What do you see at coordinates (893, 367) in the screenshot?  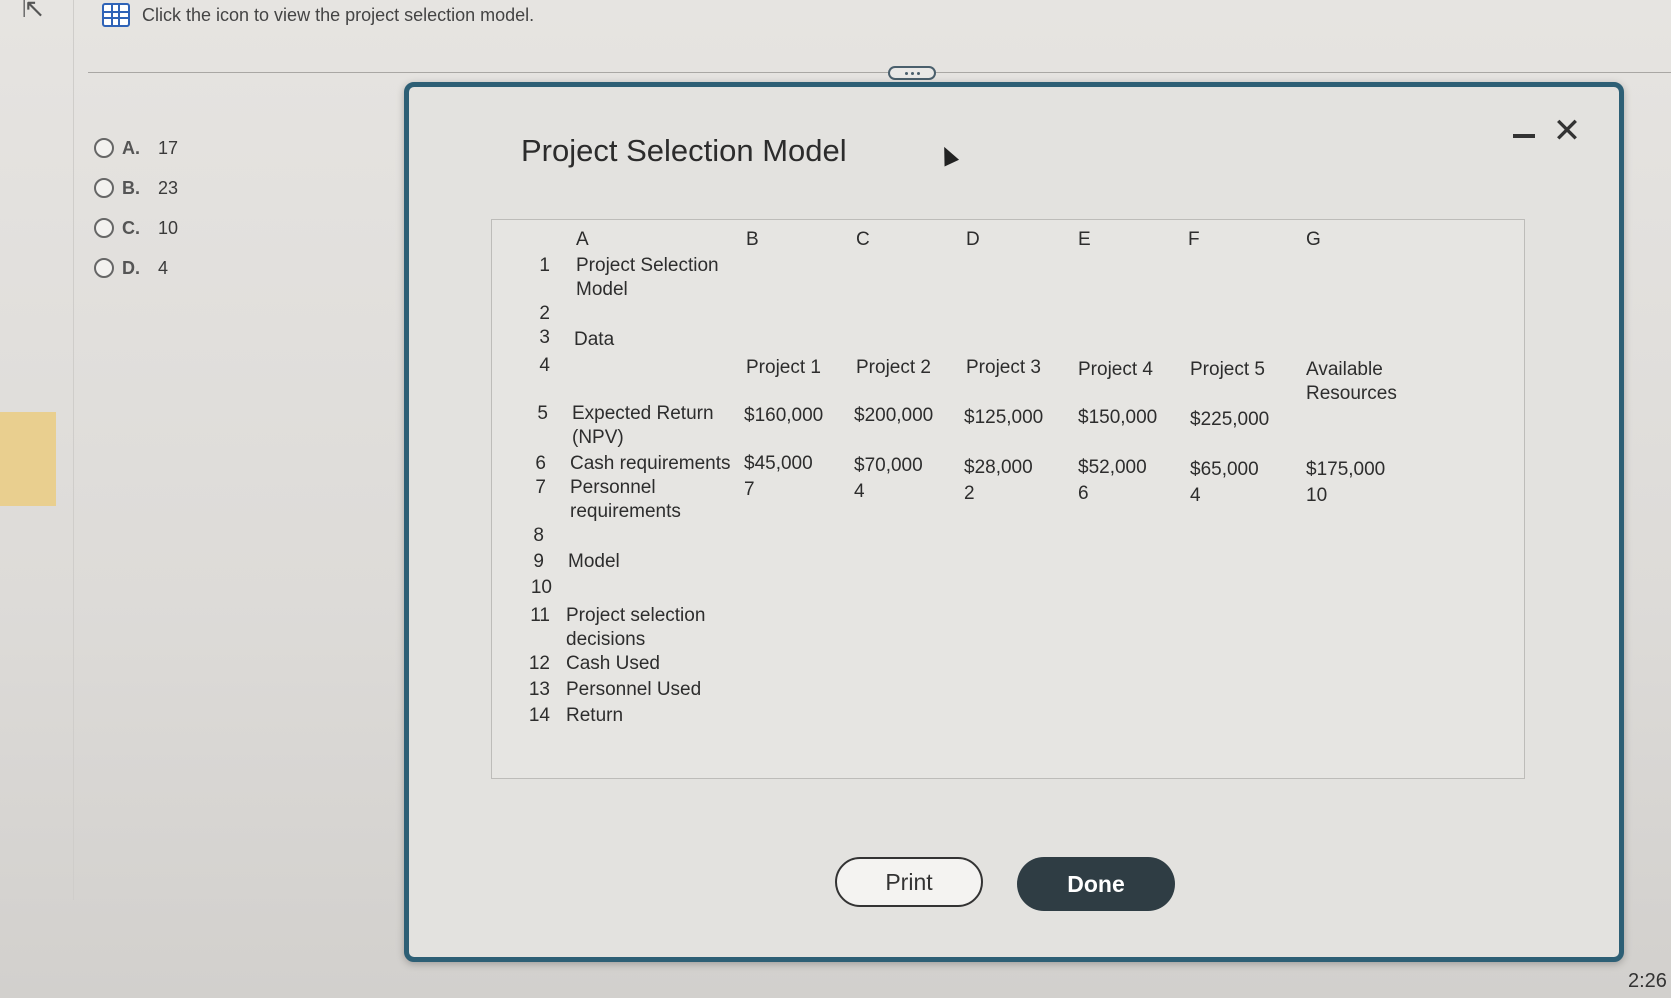 I see `cell-c4: Project 2` at bounding box center [893, 367].